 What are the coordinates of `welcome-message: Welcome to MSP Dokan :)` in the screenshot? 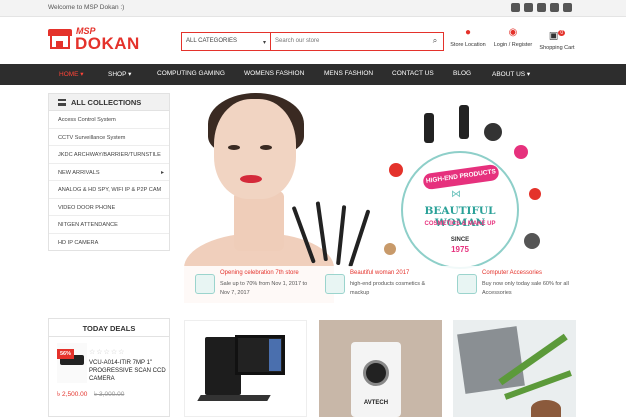 It's located at (86, 7).